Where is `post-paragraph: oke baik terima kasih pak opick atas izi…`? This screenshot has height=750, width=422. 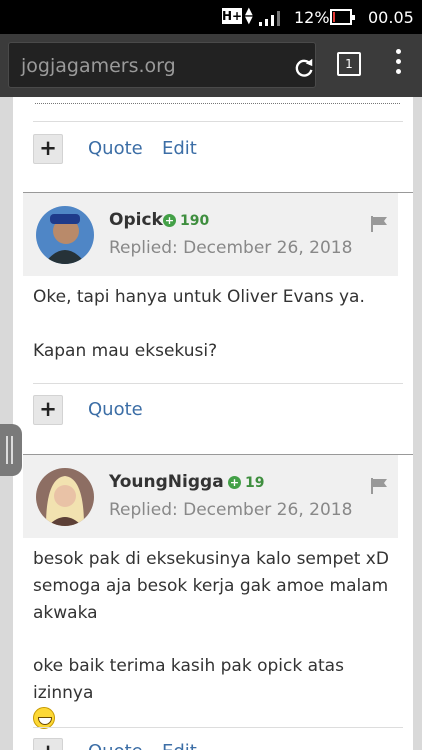 post-paragraph: oke baik terima kasih pak opick atas izi… is located at coordinates (218, 693).